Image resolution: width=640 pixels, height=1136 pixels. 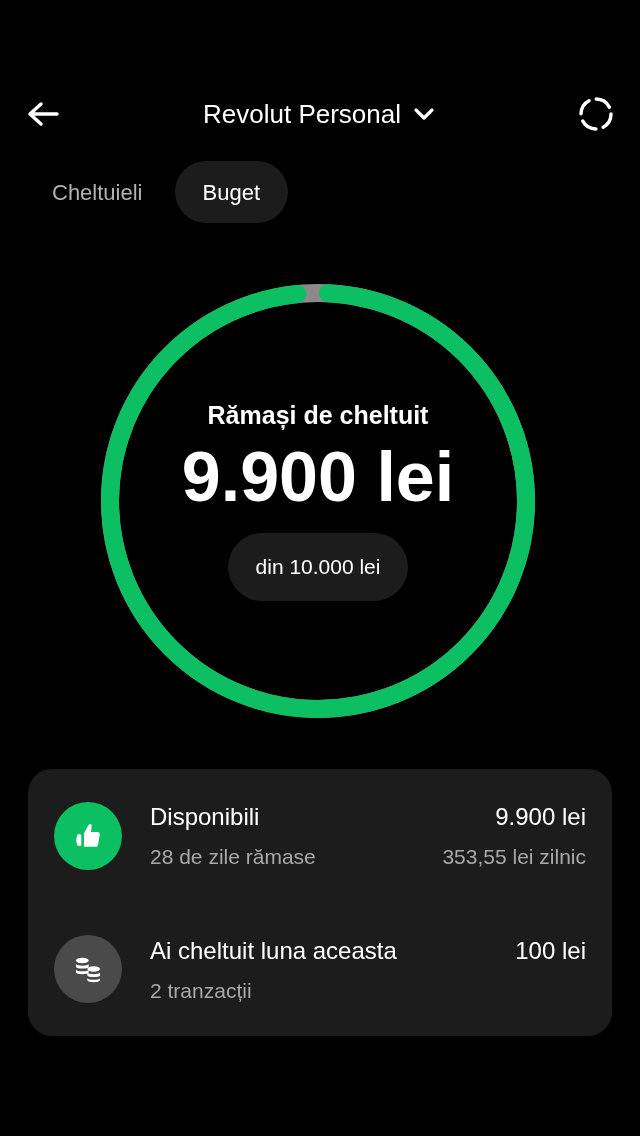 What do you see at coordinates (302, 114) in the screenshot?
I see `account-title: Revolut Personal` at bounding box center [302, 114].